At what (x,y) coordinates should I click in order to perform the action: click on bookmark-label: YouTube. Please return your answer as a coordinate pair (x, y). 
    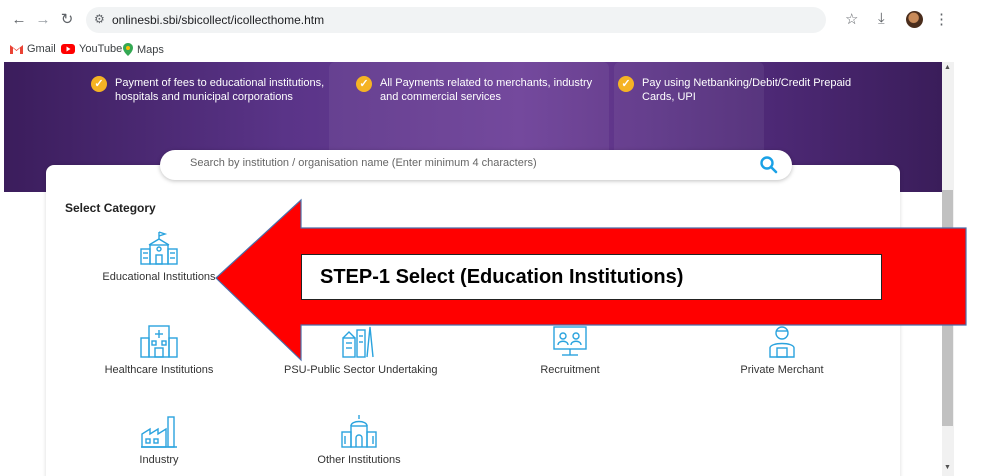
    Looking at the image, I should click on (101, 49).